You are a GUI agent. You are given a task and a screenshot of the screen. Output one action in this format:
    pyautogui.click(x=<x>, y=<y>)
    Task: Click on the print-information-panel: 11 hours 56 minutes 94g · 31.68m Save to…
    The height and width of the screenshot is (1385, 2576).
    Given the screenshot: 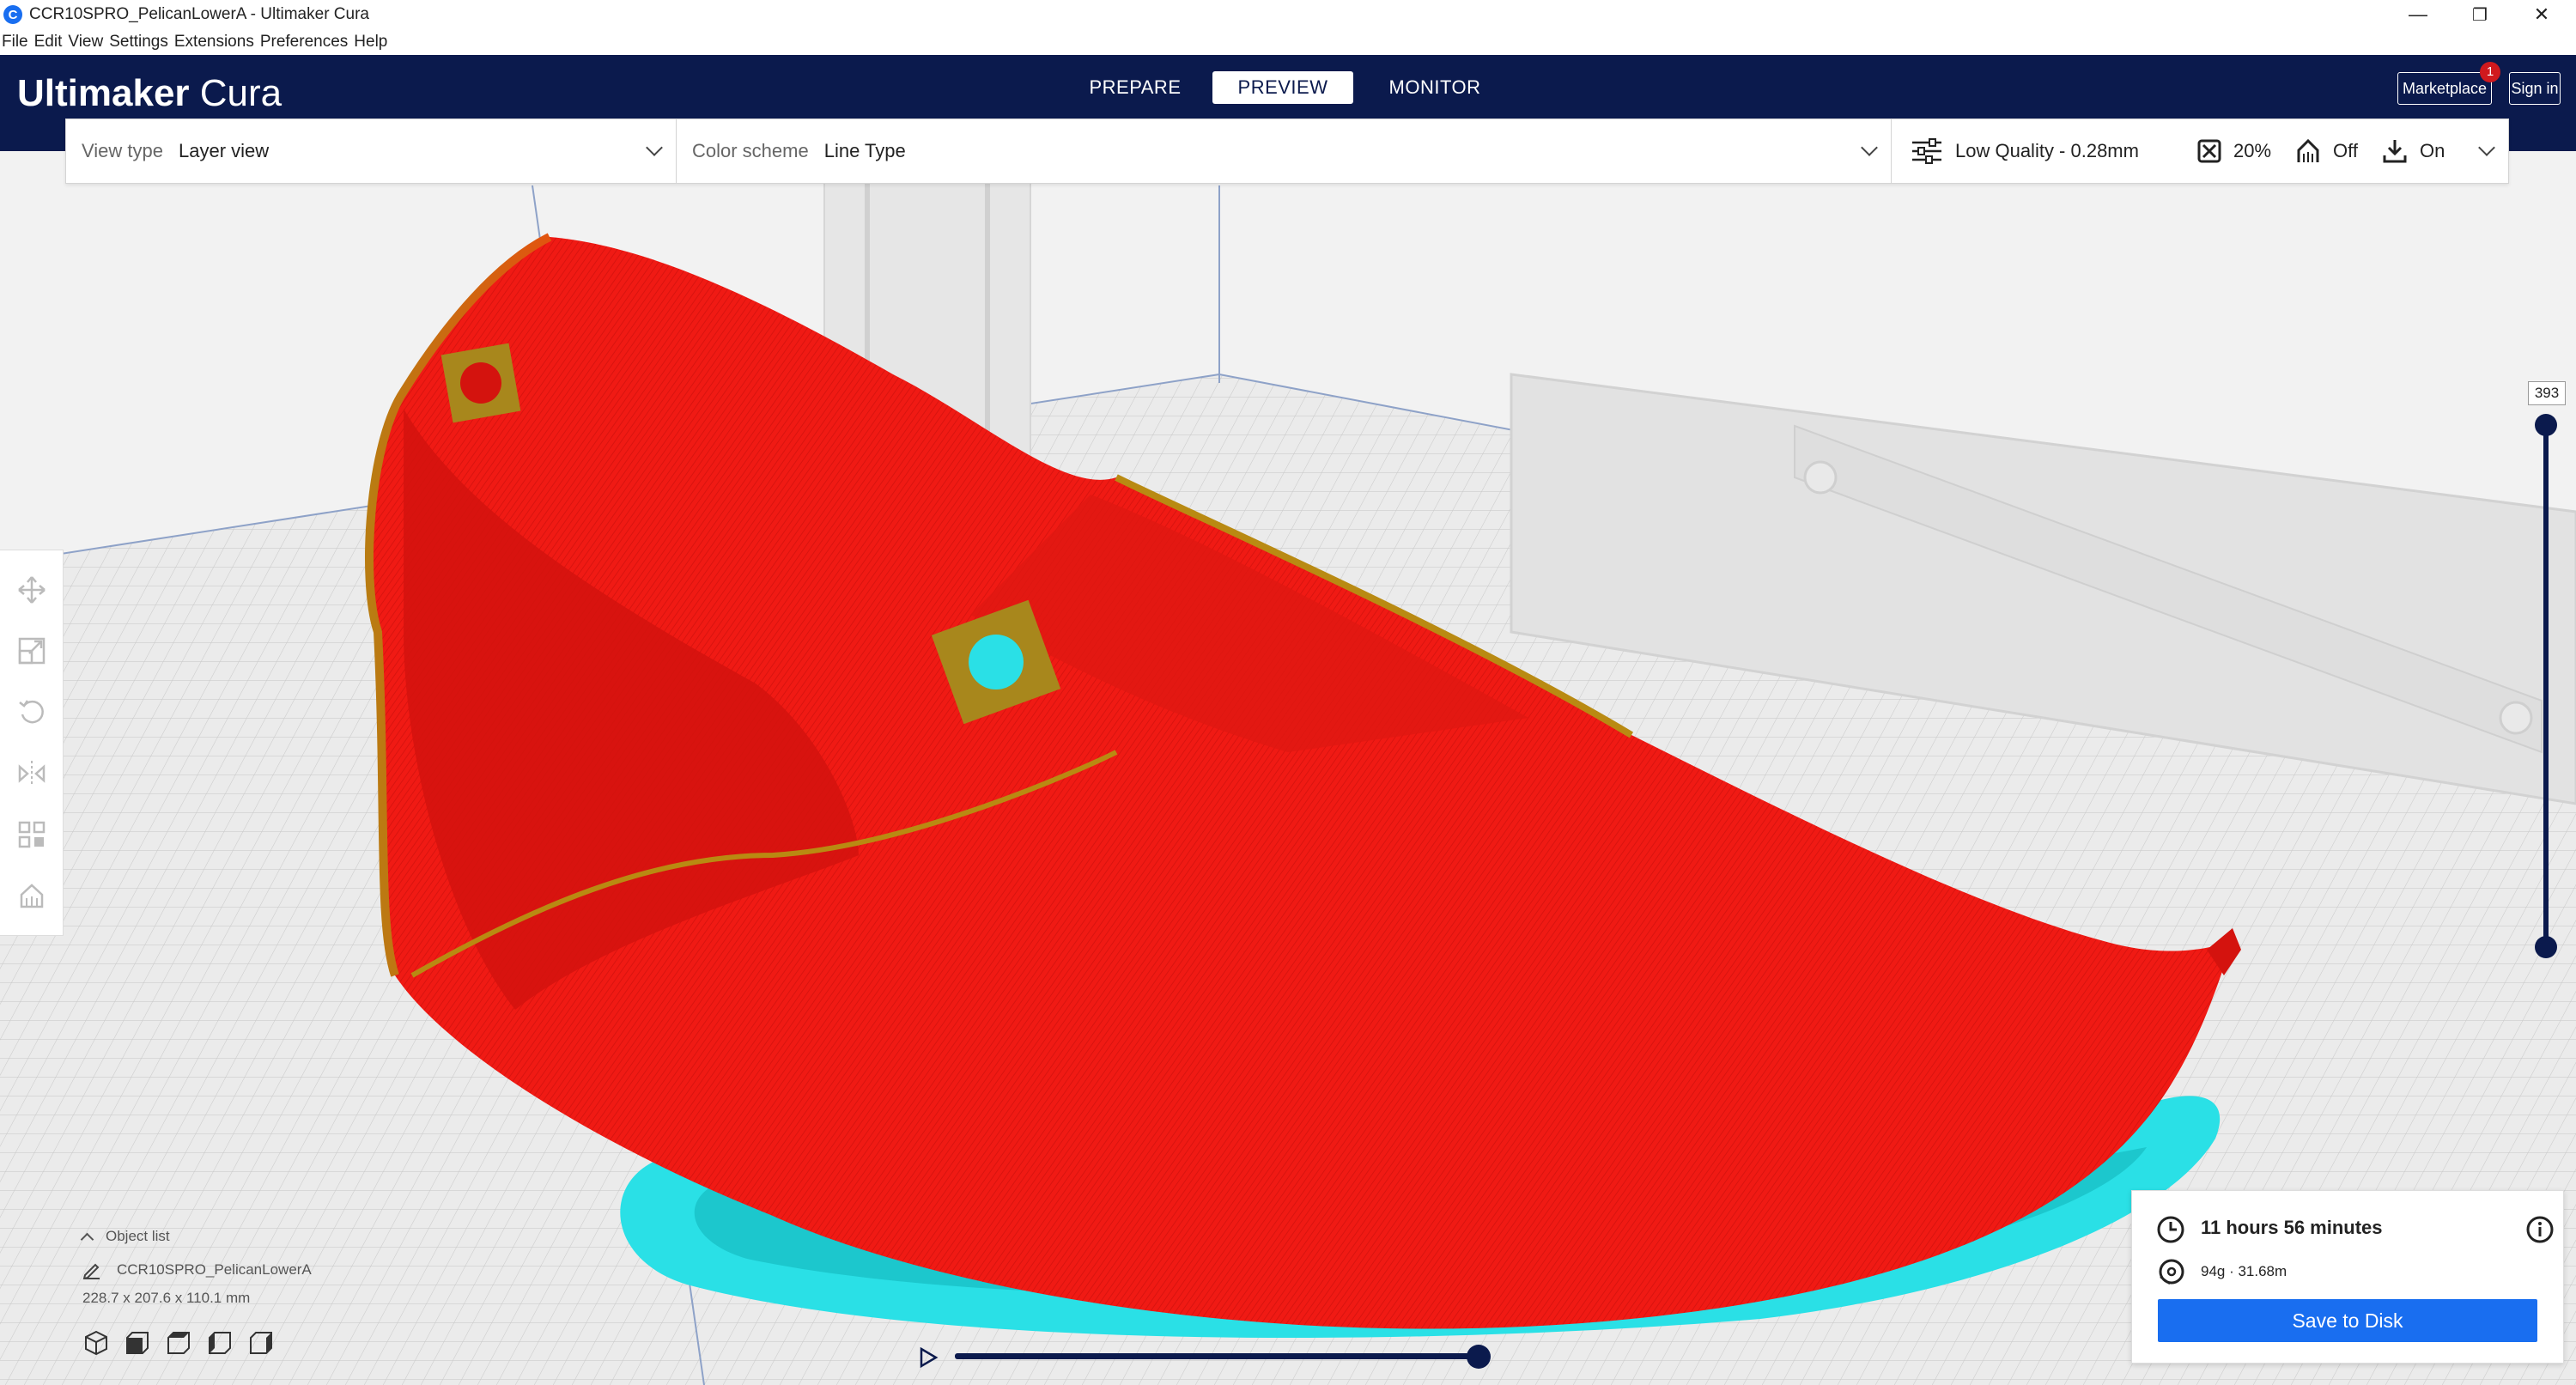 What is the action you would take?
    pyautogui.click(x=2347, y=1277)
    